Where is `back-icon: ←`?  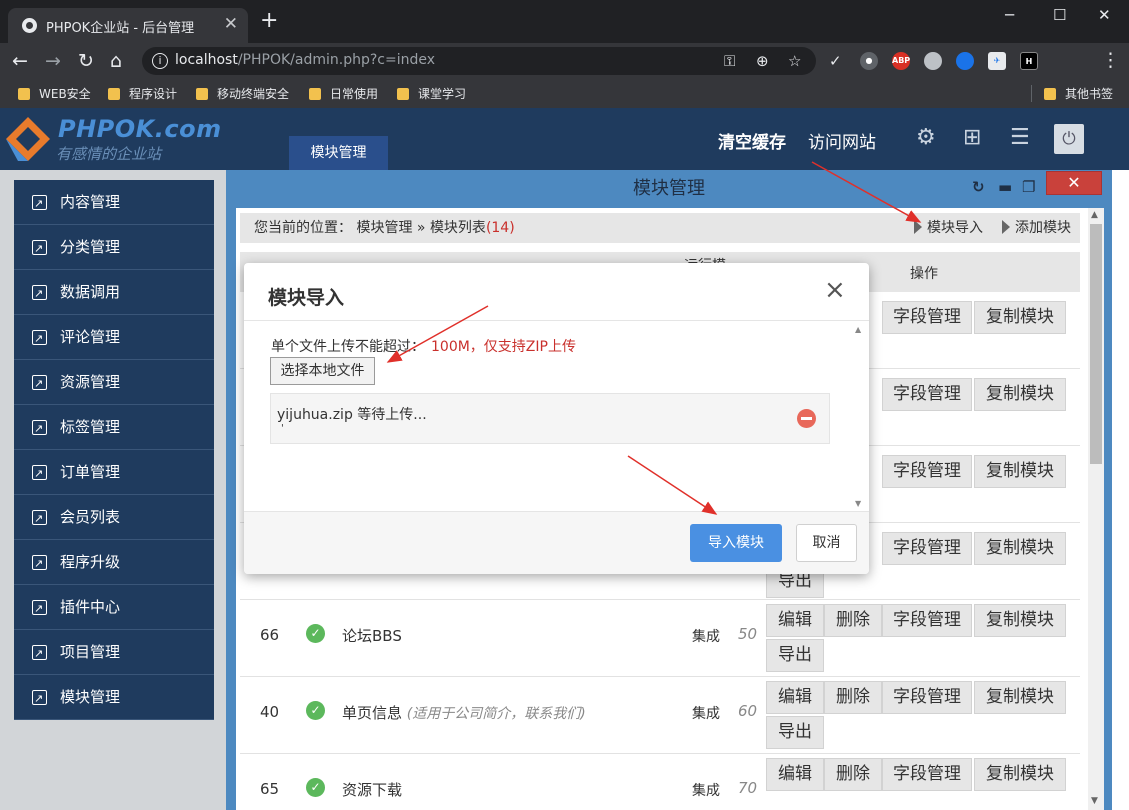
back-icon: ← is located at coordinates (20, 61).